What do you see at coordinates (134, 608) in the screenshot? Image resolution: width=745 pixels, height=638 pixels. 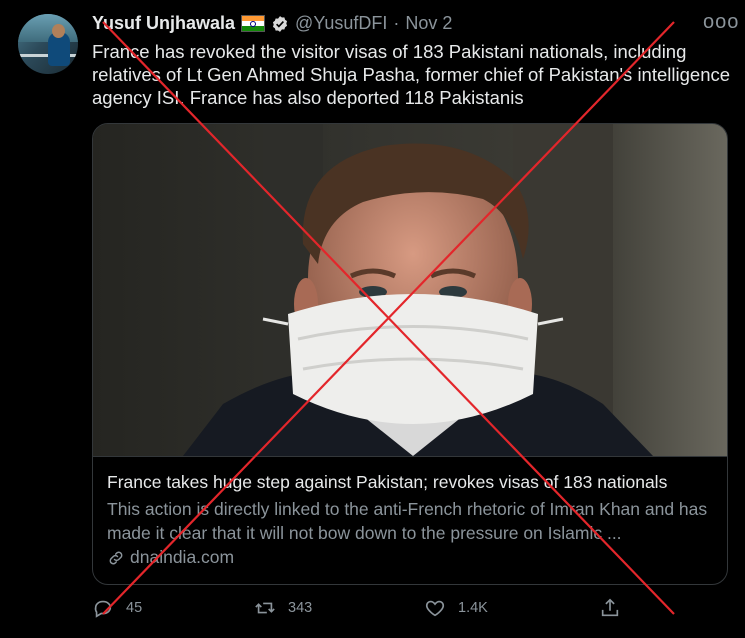 I see `reply-count: 45` at bounding box center [134, 608].